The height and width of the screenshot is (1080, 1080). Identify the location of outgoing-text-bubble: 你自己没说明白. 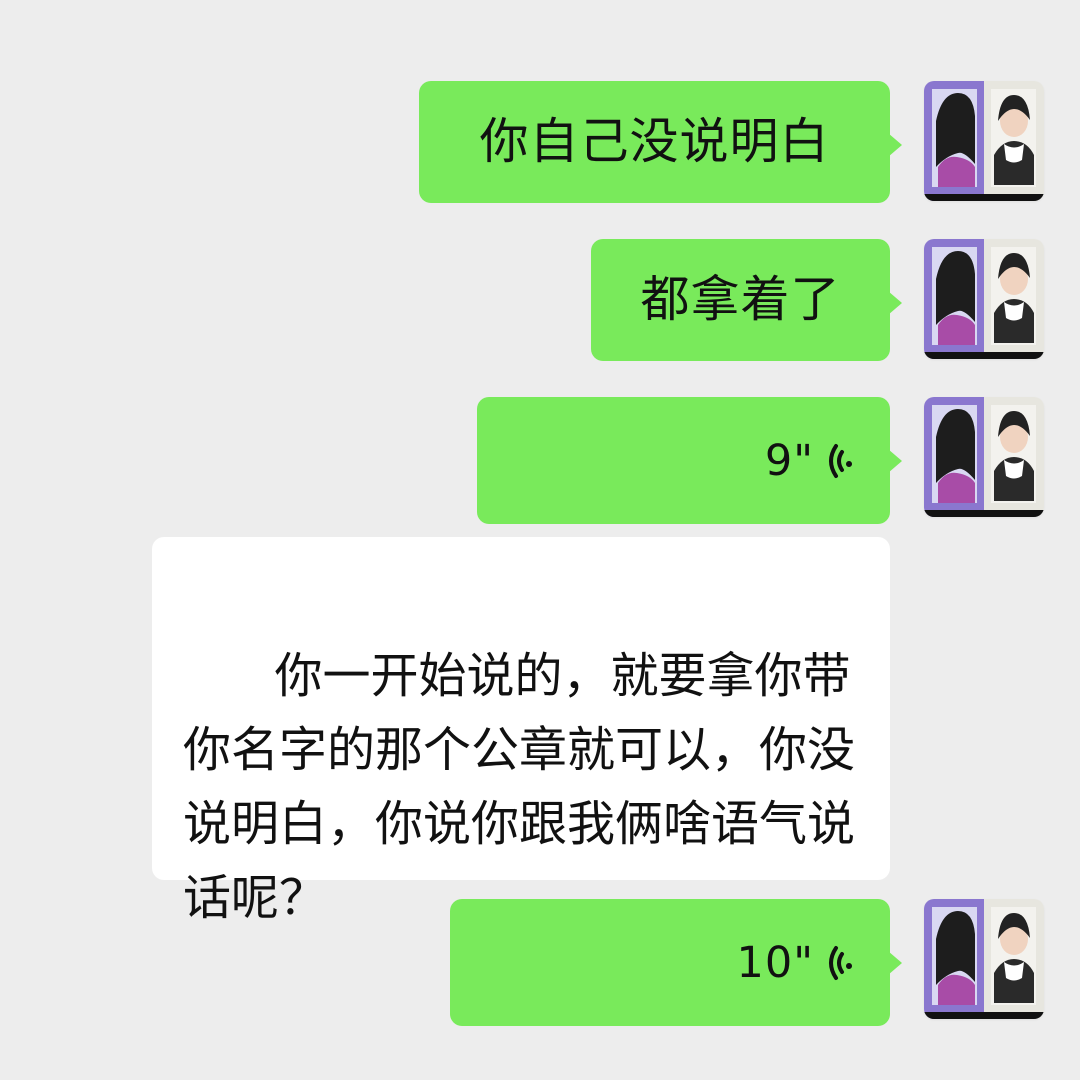
(660, 142).